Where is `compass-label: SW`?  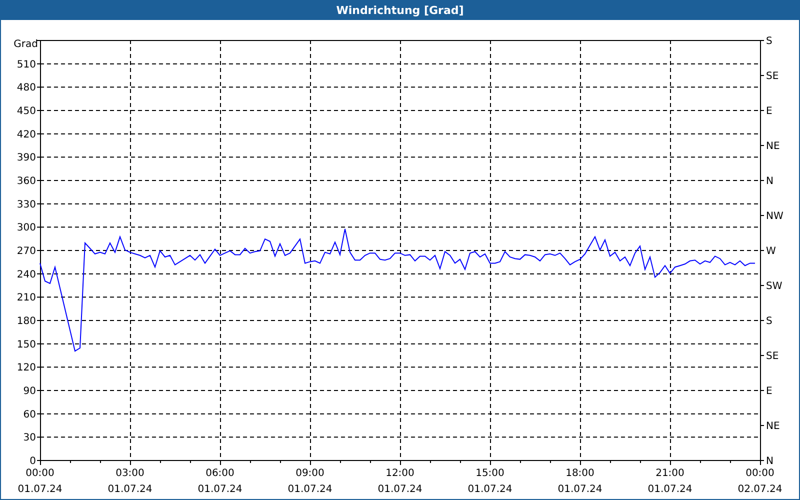 compass-label: SW is located at coordinates (774, 286).